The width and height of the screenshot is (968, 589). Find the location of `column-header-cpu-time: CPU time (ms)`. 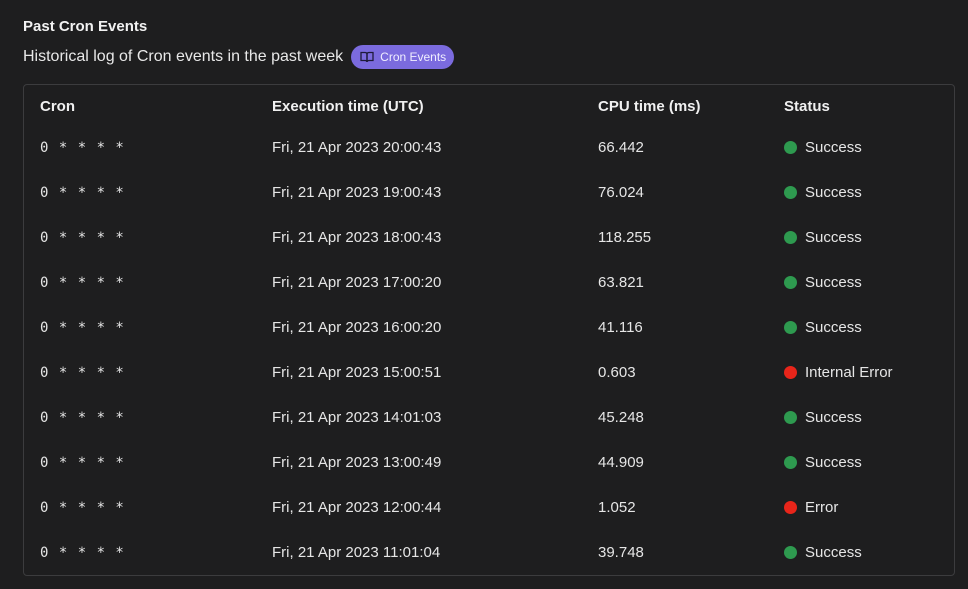

column-header-cpu-time: CPU time (ms) is located at coordinates (649, 106).